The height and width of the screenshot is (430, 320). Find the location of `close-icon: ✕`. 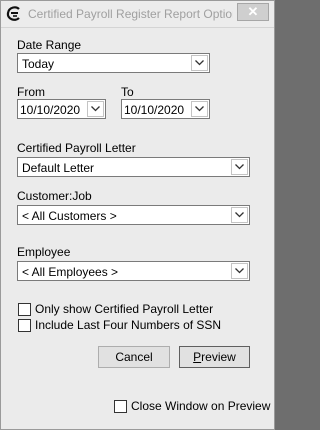

close-icon: ✕ is located at coordinates (253, 11).